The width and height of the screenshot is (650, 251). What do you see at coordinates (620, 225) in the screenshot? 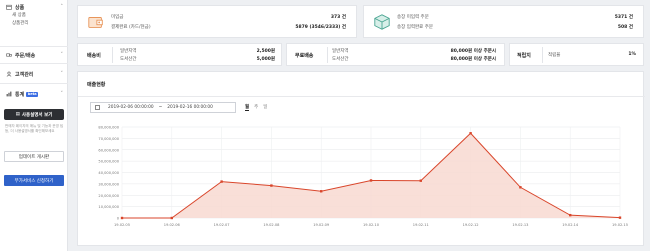
I see `x-tick-label: 19.02.15` at bounding box center [620, 225].